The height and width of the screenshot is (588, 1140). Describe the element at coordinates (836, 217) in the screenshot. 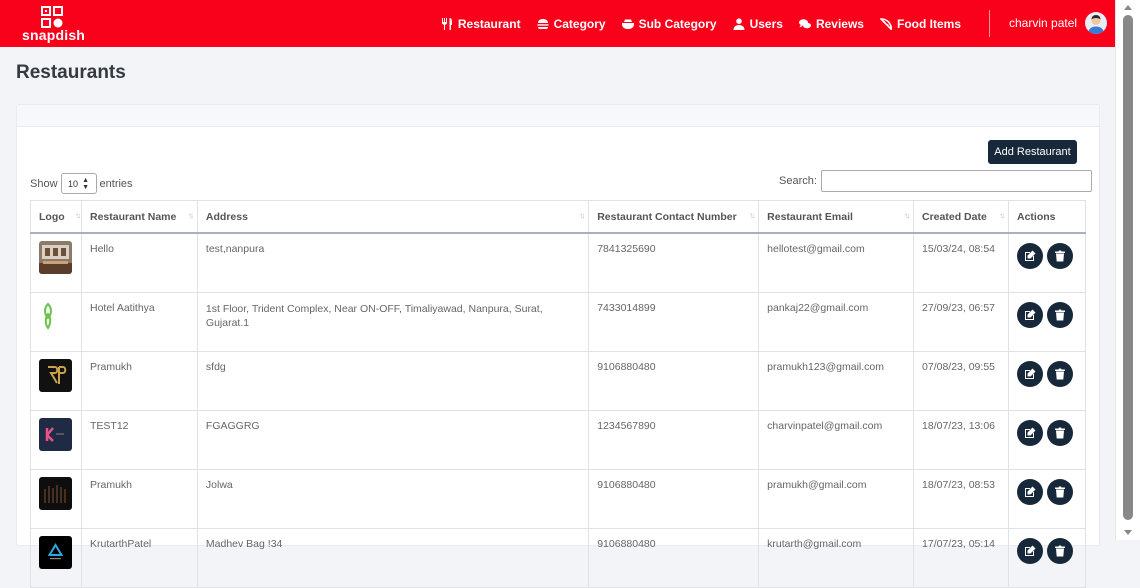

I see `column-header-email: Restaurant Email ↑↓` at that location.